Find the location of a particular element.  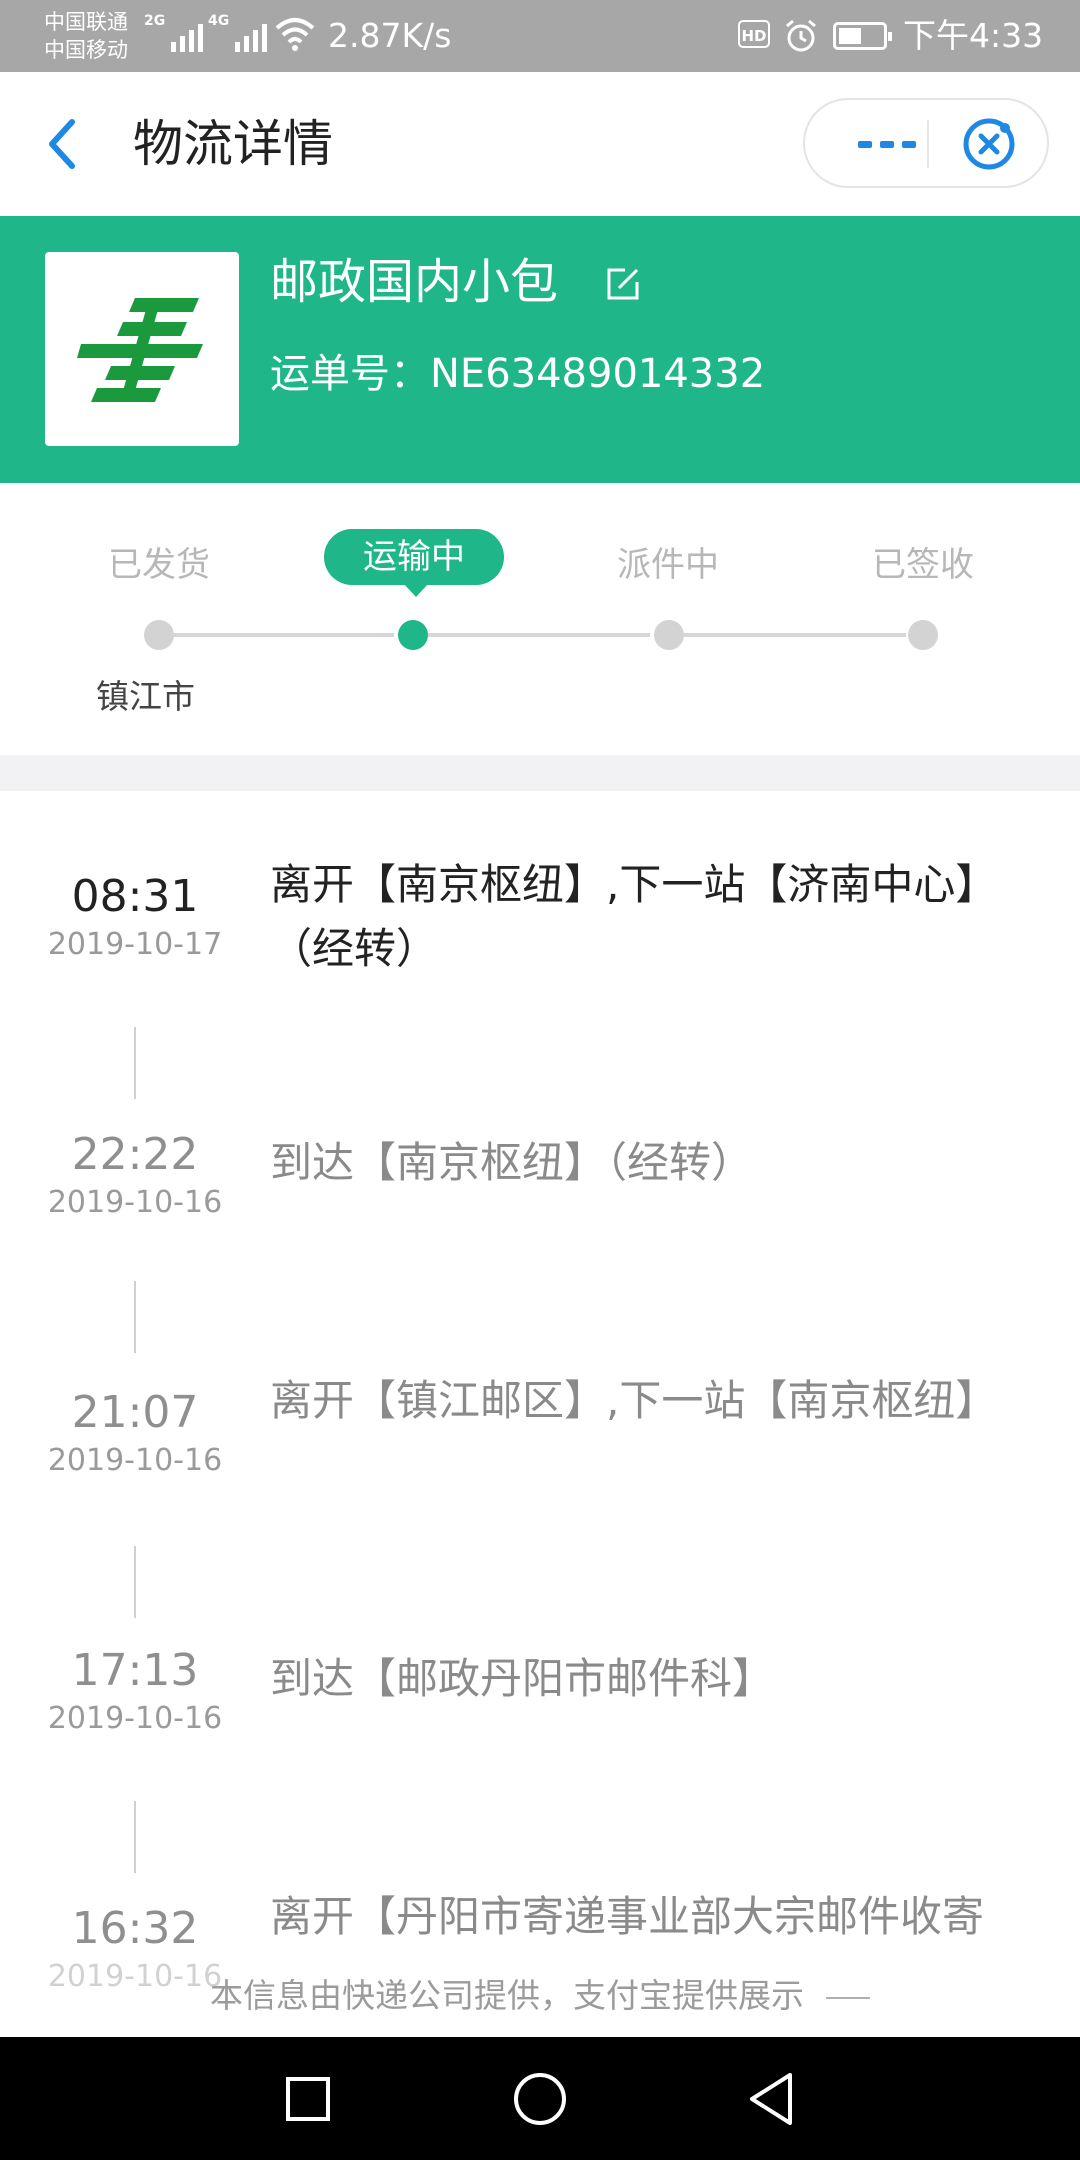

alarm-icon is located at coordinates (801, 35).